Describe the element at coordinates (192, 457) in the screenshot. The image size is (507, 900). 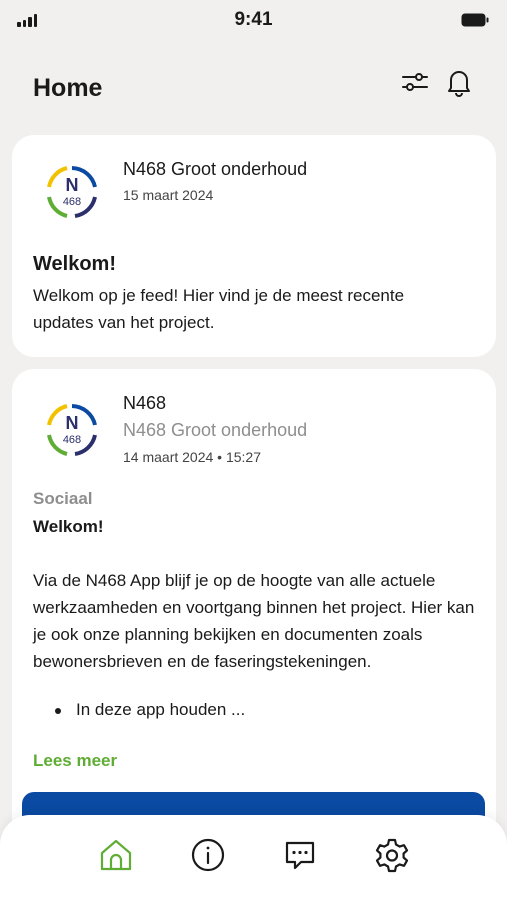
I see `post-date: 14 maart 2024 • 15:27` at that location.